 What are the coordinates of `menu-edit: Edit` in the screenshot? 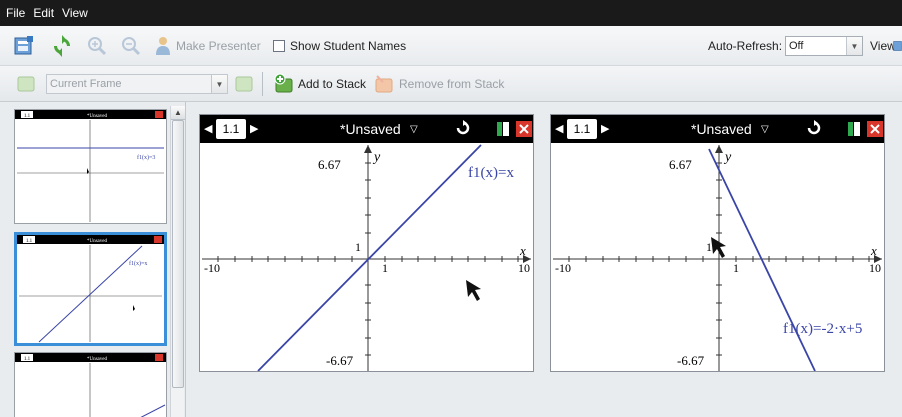 It's located at (43, 13).